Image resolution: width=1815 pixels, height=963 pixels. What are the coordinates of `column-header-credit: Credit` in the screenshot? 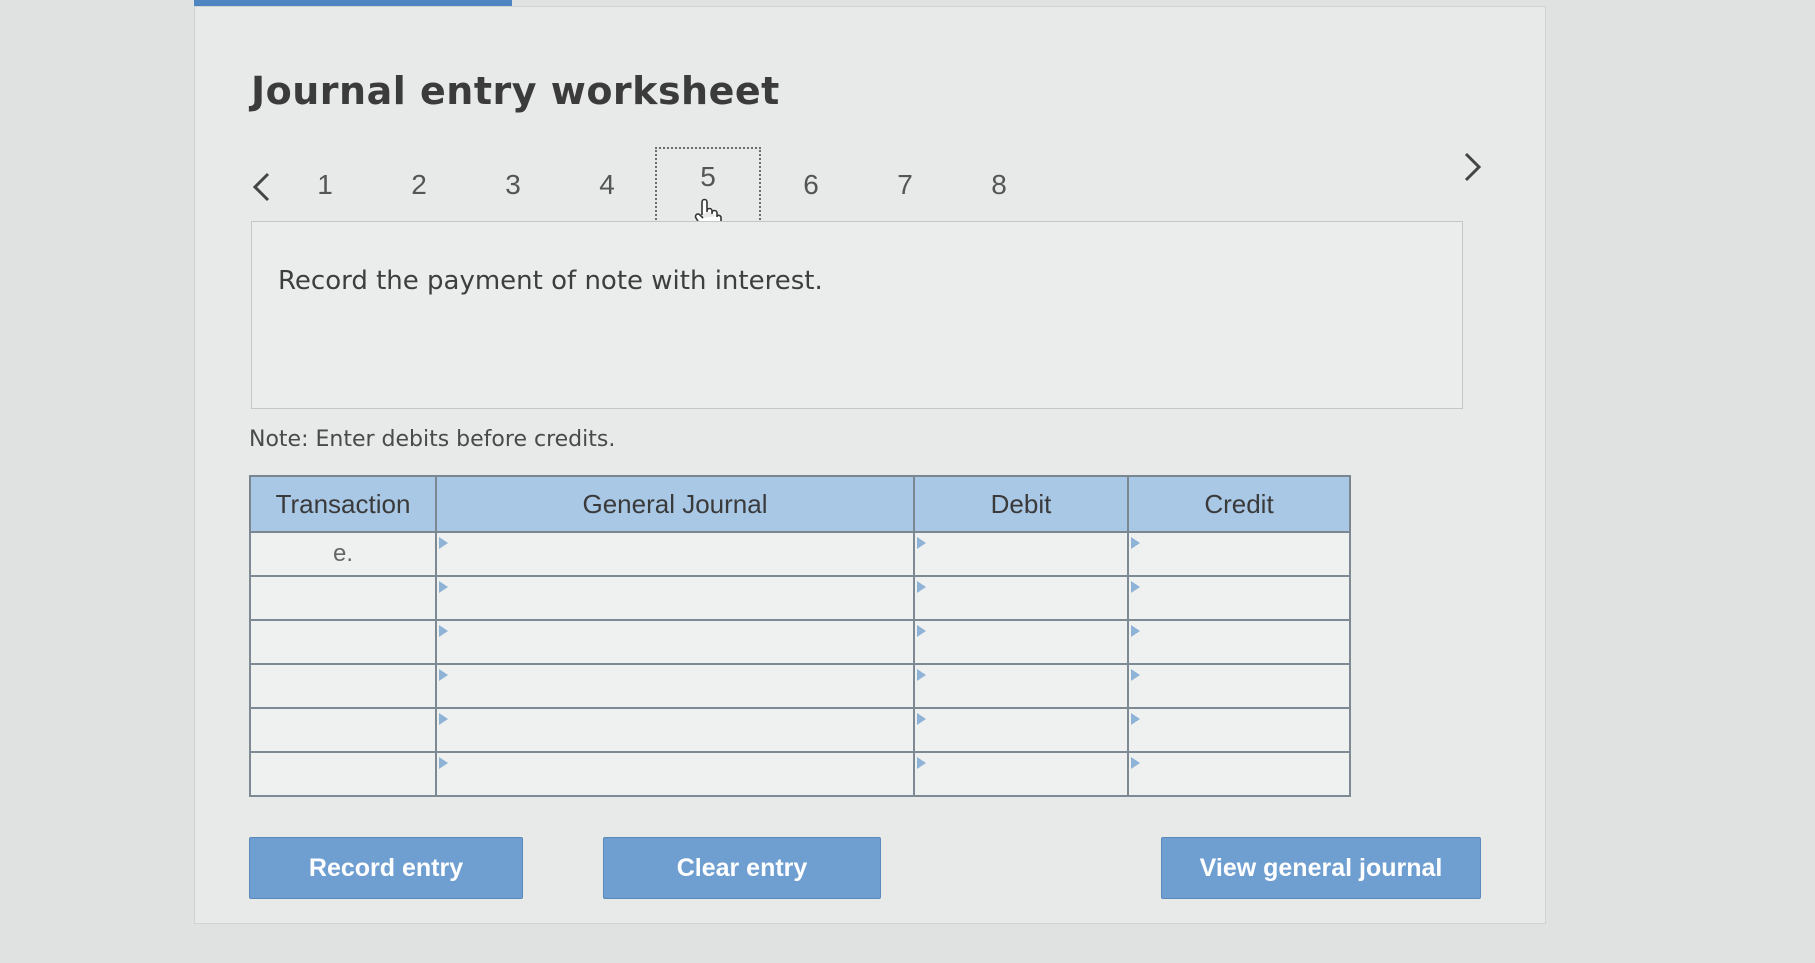 It's located at (1239, 504).